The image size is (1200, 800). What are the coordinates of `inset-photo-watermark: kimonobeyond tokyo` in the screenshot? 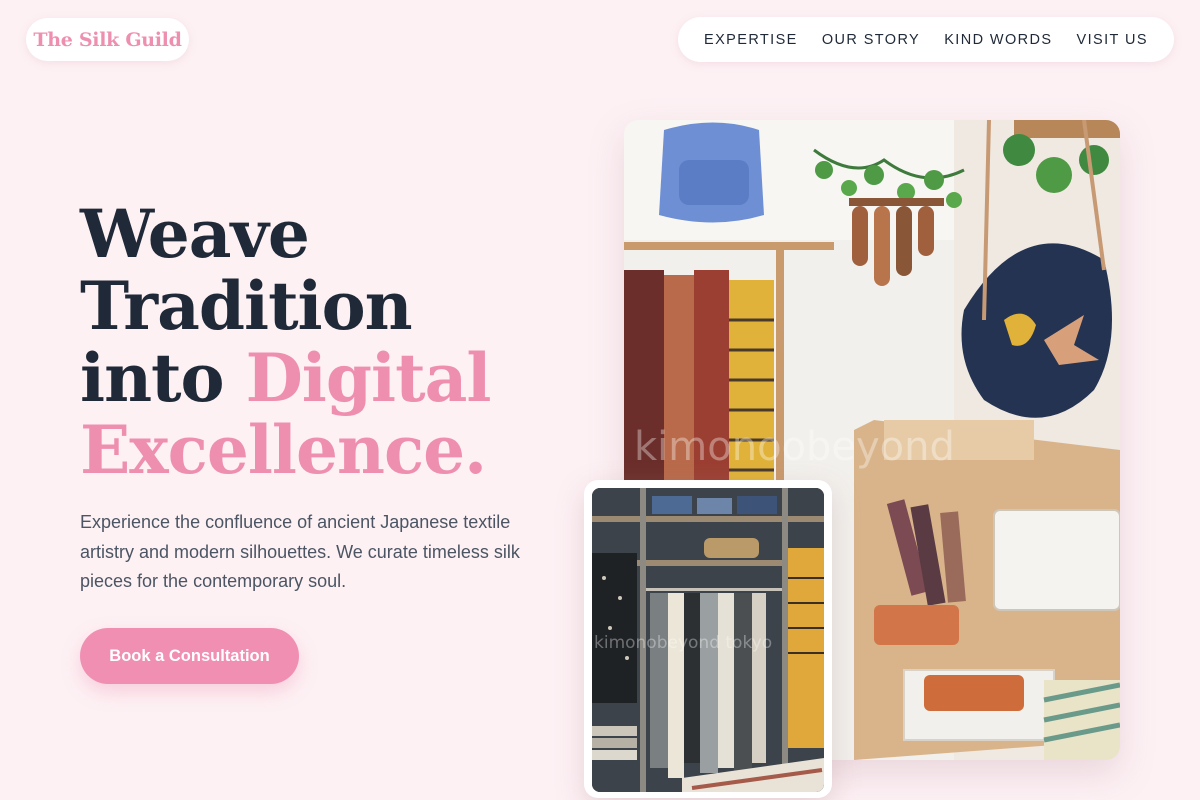 It's located at (683, 643).